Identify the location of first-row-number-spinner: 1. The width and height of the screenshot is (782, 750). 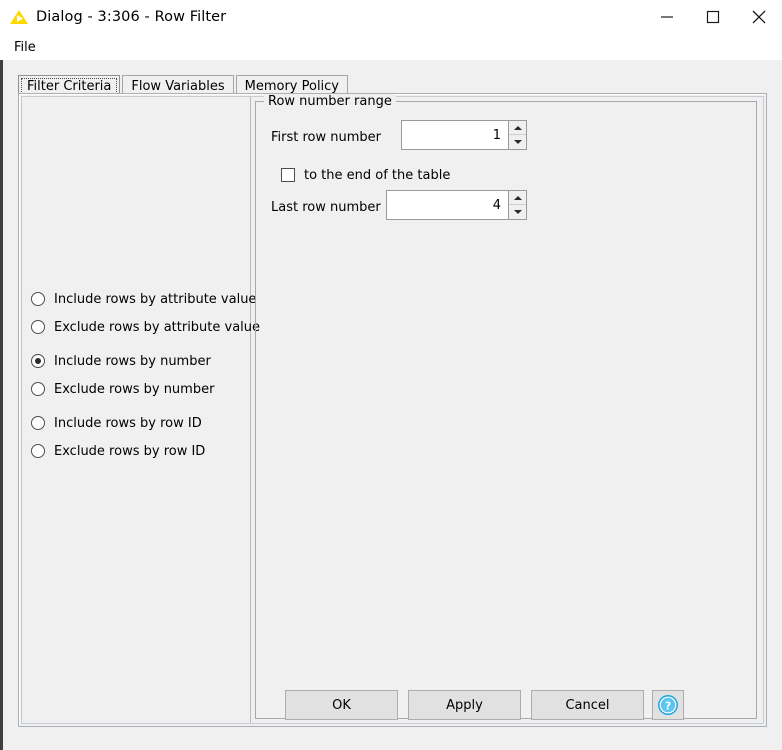
(464, 135).